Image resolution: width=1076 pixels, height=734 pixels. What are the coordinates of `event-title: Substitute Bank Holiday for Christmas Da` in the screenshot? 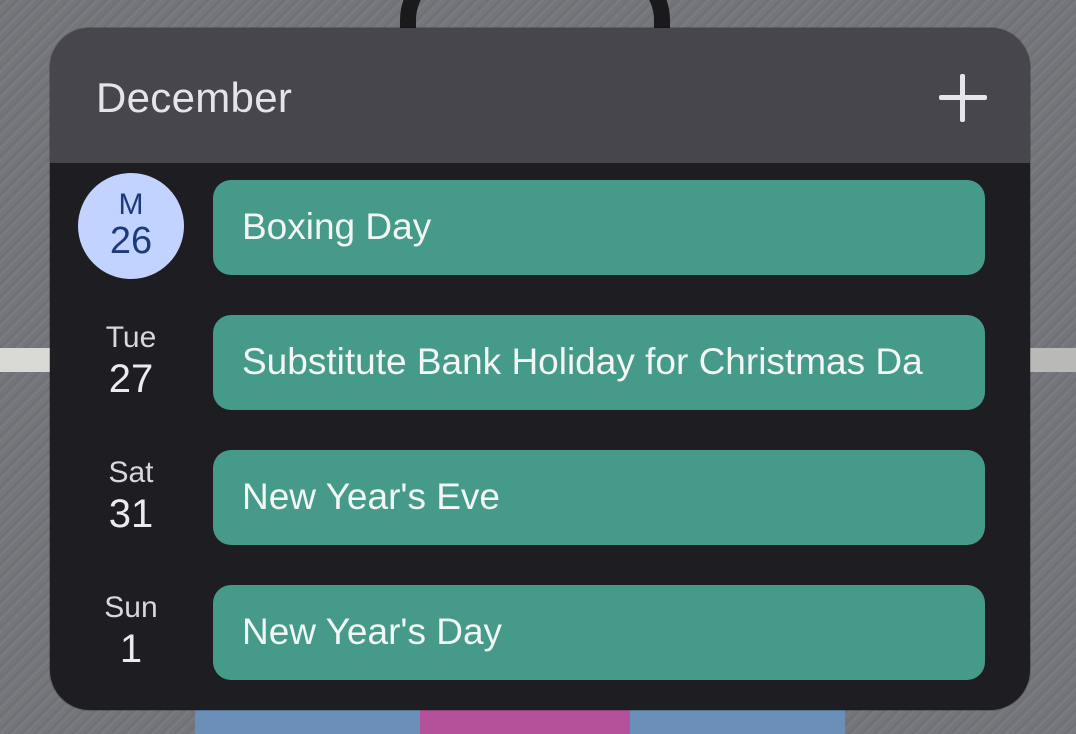 It's located at (582, 361).